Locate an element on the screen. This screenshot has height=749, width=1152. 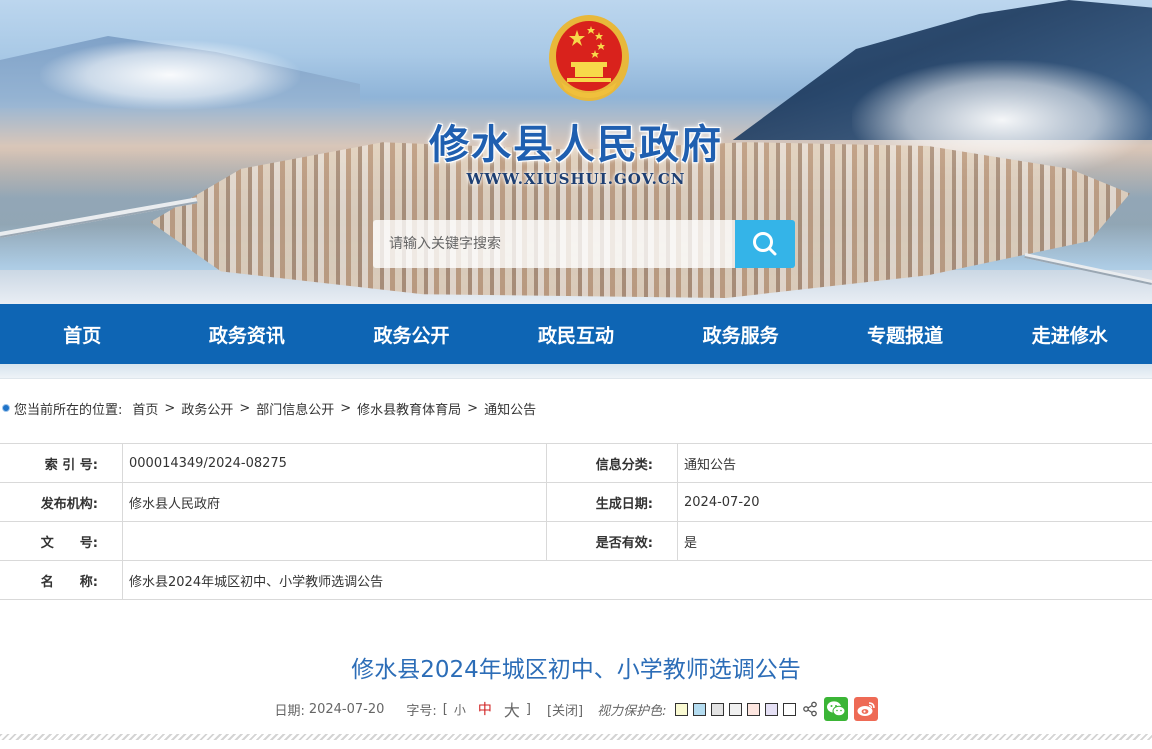
eye-color-swatch-lavender is located at coordinates (771, 709).